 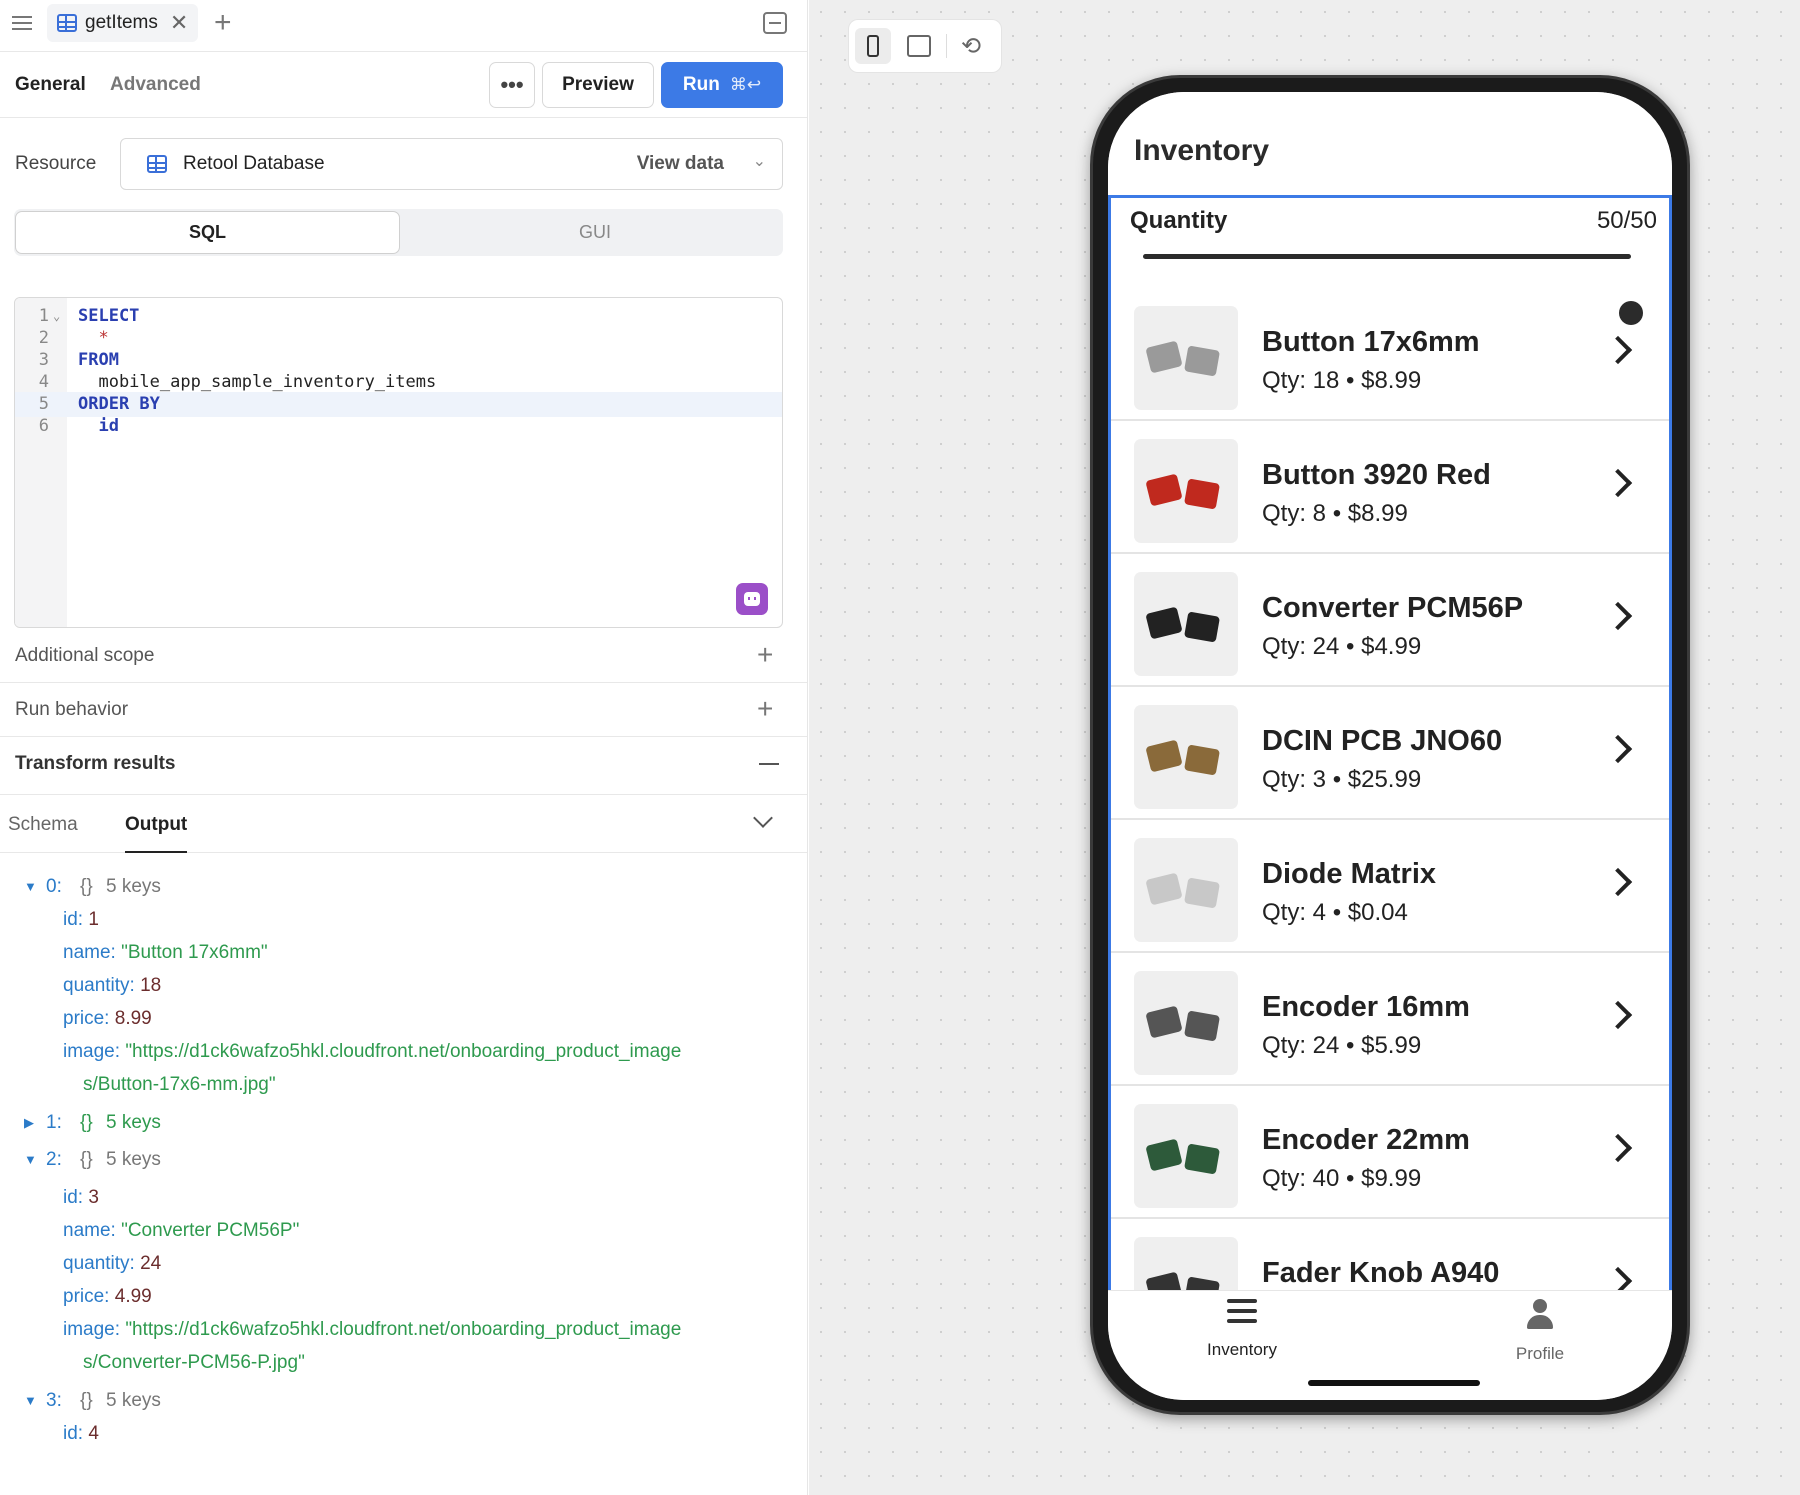 What do you see at coordinates (598, 85) in the screenshot?
I see `preview-button: Preview` at bounding box center [598, 85].